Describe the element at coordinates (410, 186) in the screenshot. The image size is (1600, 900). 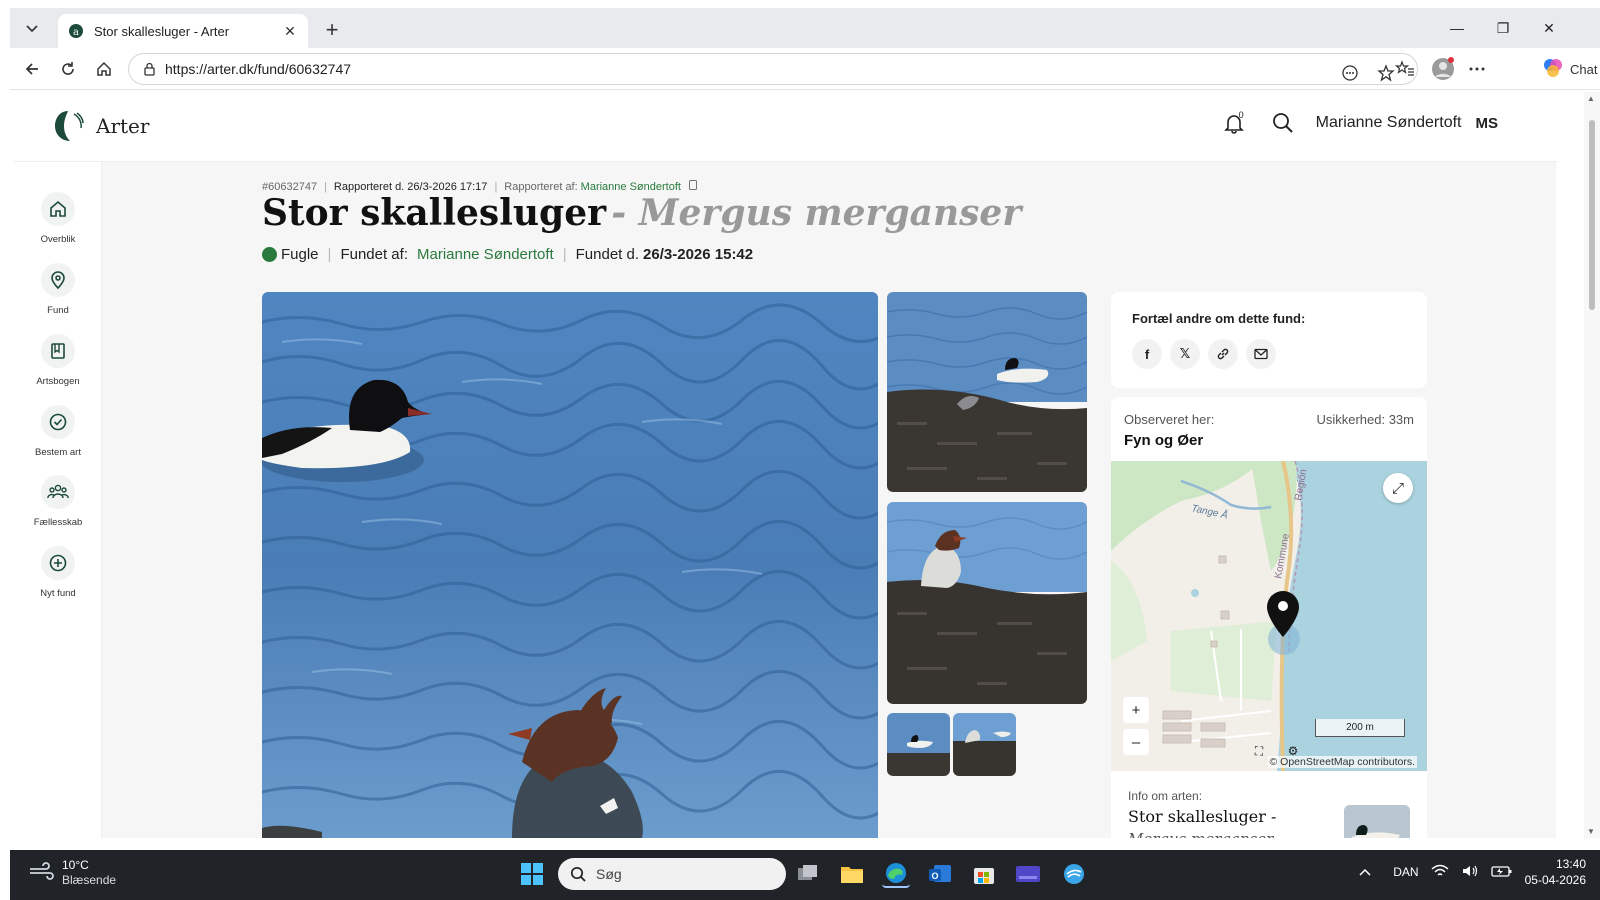
I see `reported-date: Rapporteret d. 26/3-2026 17:17` at that location.